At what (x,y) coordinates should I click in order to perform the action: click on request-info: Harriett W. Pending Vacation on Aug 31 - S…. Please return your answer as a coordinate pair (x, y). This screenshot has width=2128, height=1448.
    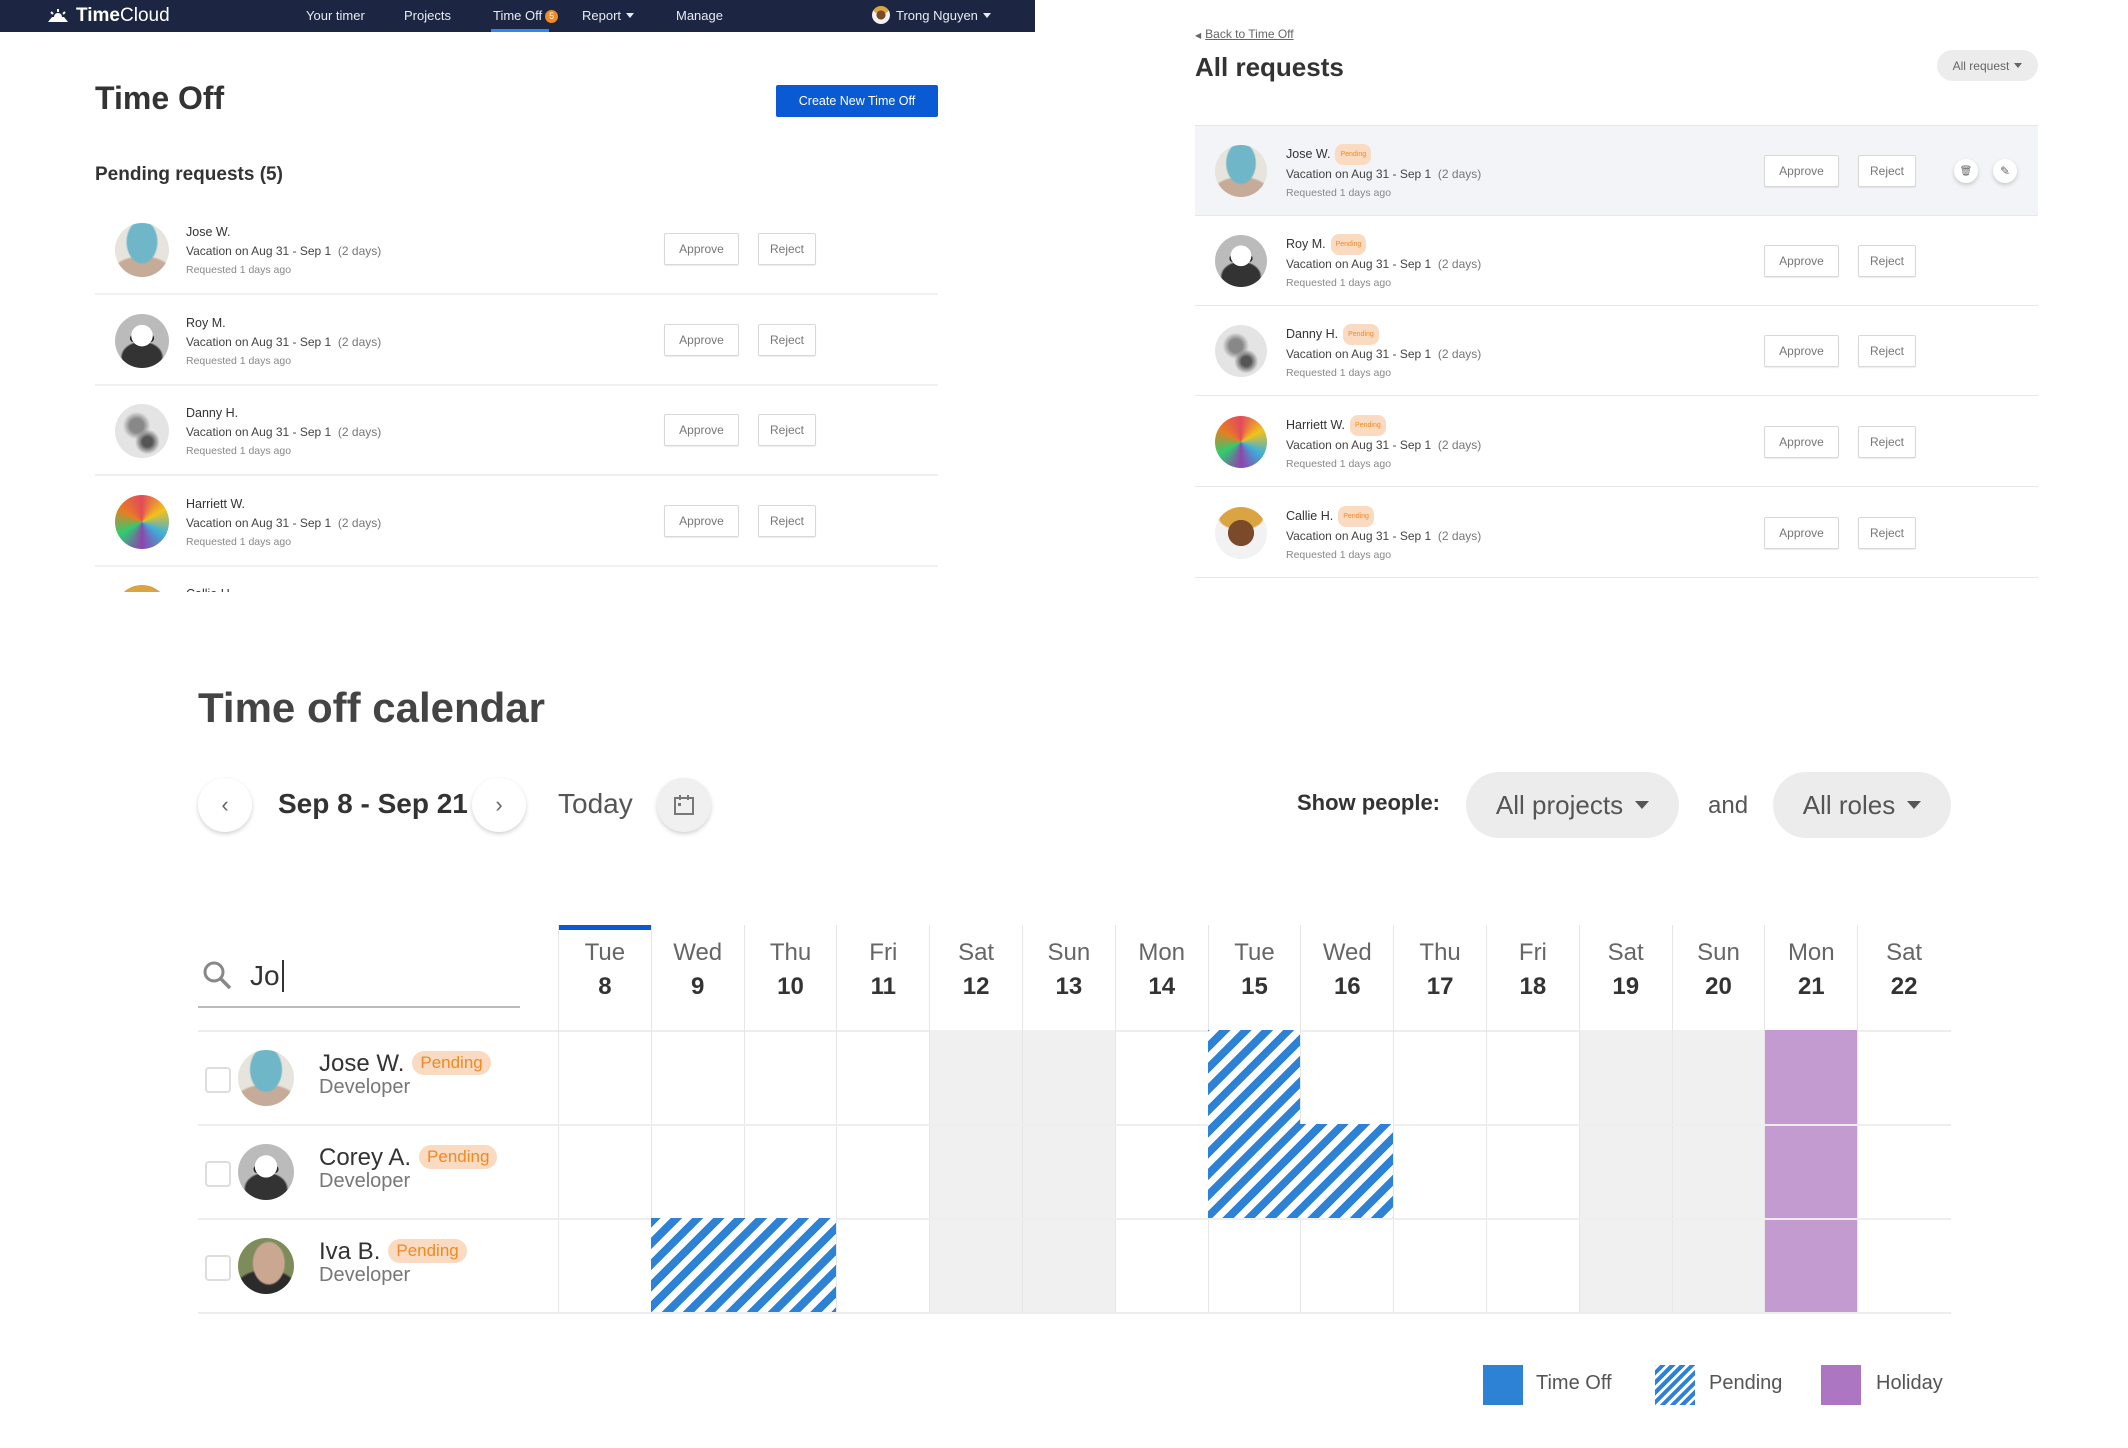
    Looking at the image, I should click on (1383, 444).